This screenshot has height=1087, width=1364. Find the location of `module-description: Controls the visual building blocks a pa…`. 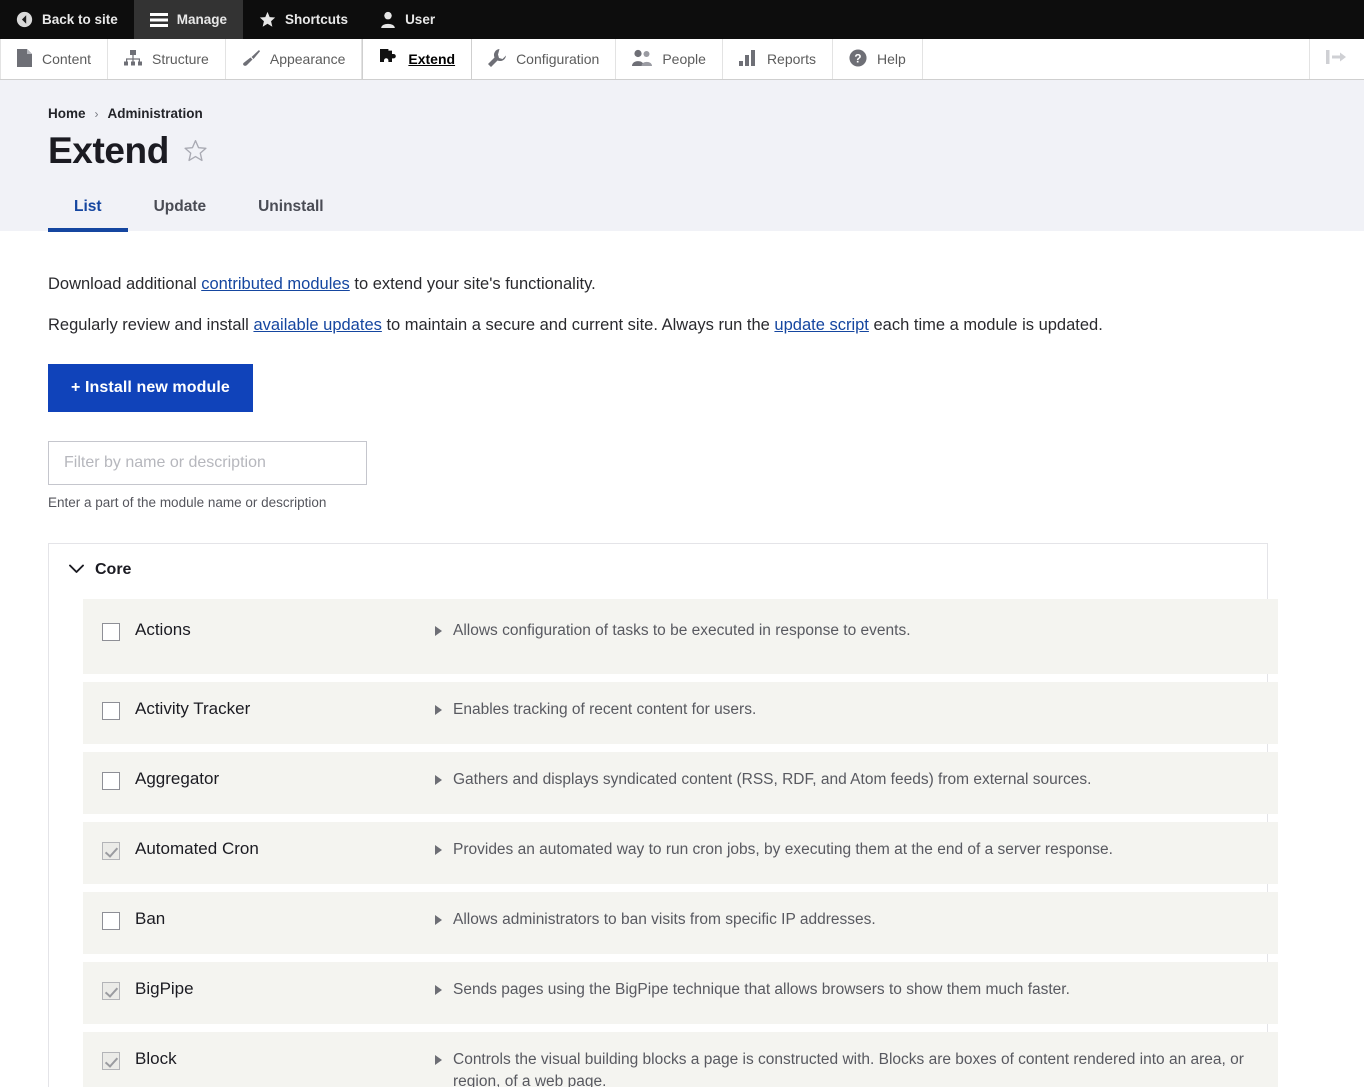

module-description: Controls the visual building blocks a pa… is located at coordinates (848, 1069).